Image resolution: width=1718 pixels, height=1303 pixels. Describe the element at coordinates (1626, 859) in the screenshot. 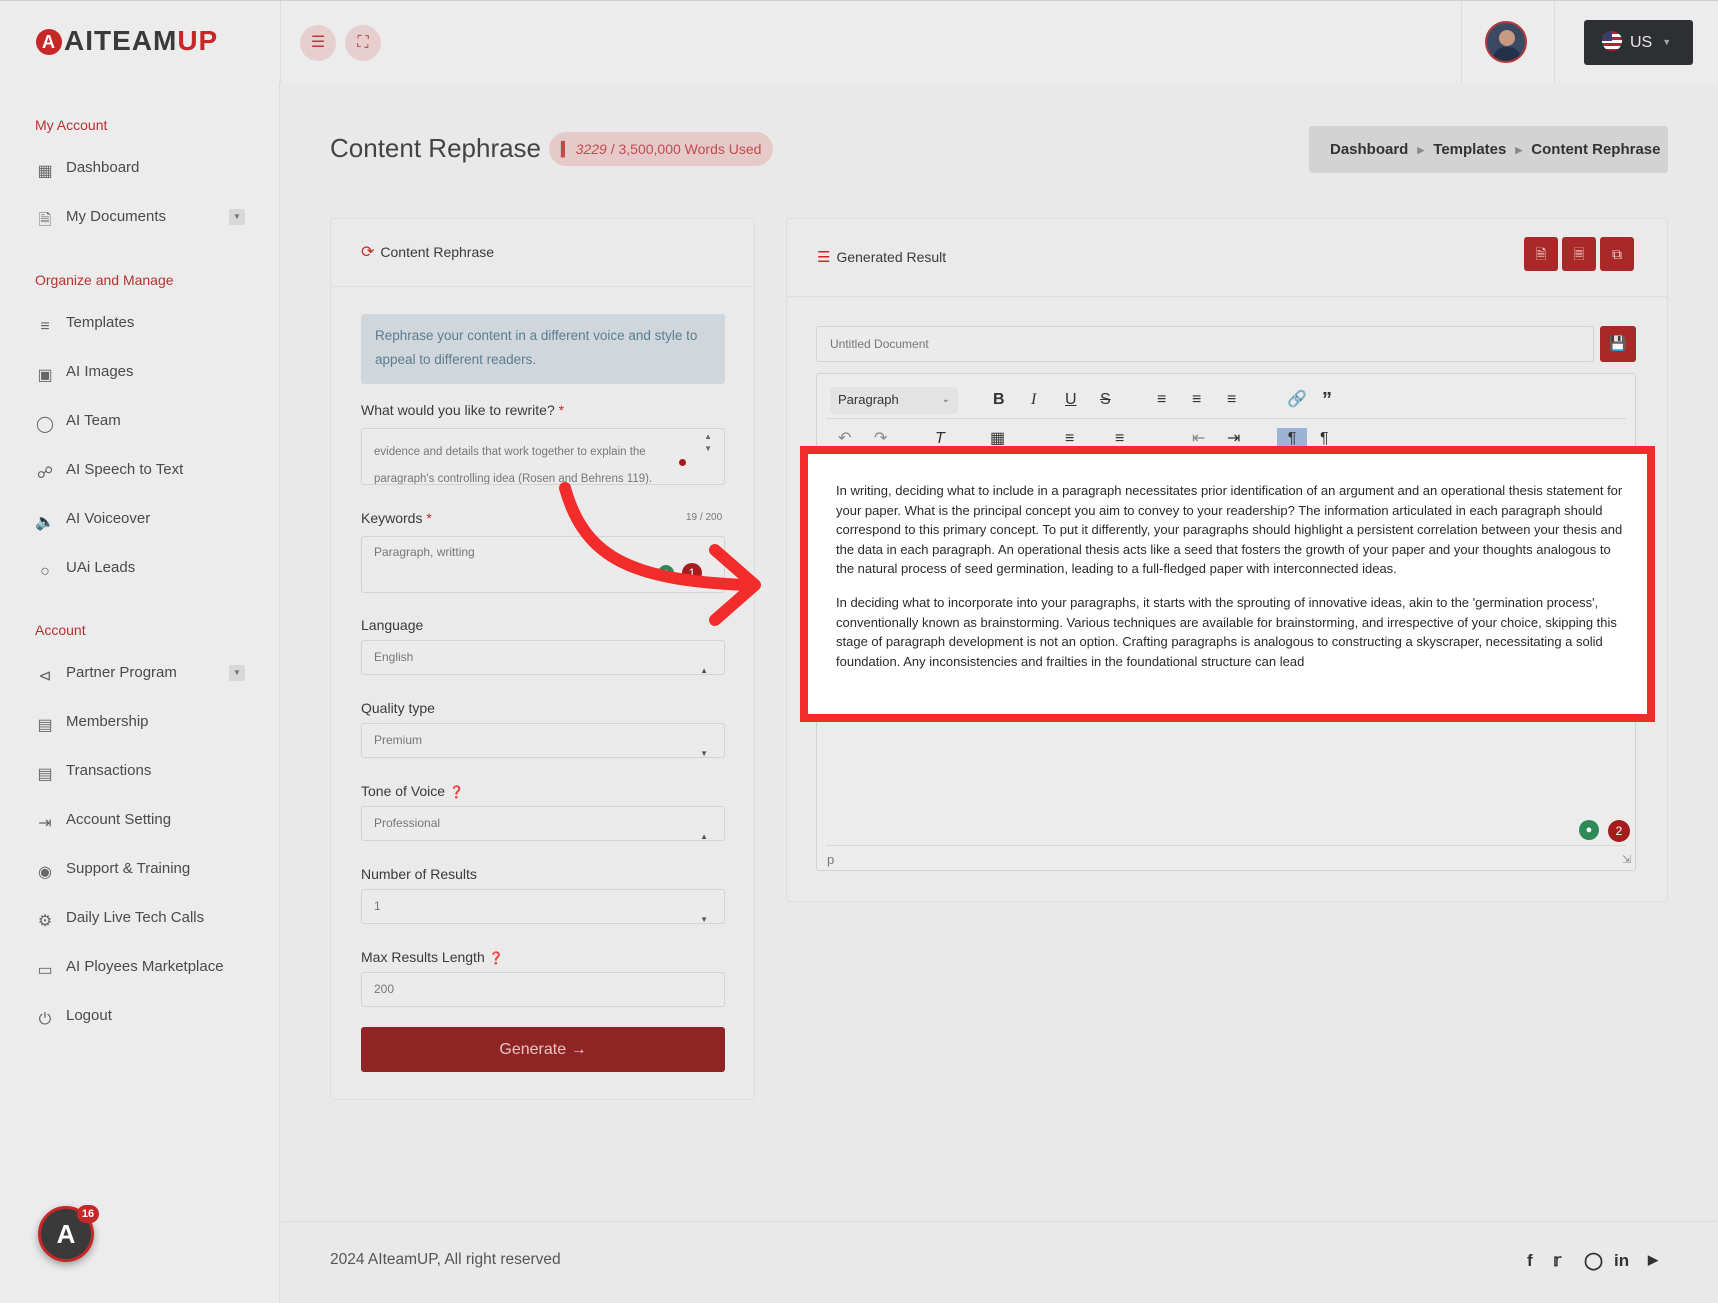

I see `resize-handle-icon: ⇲` at that location.